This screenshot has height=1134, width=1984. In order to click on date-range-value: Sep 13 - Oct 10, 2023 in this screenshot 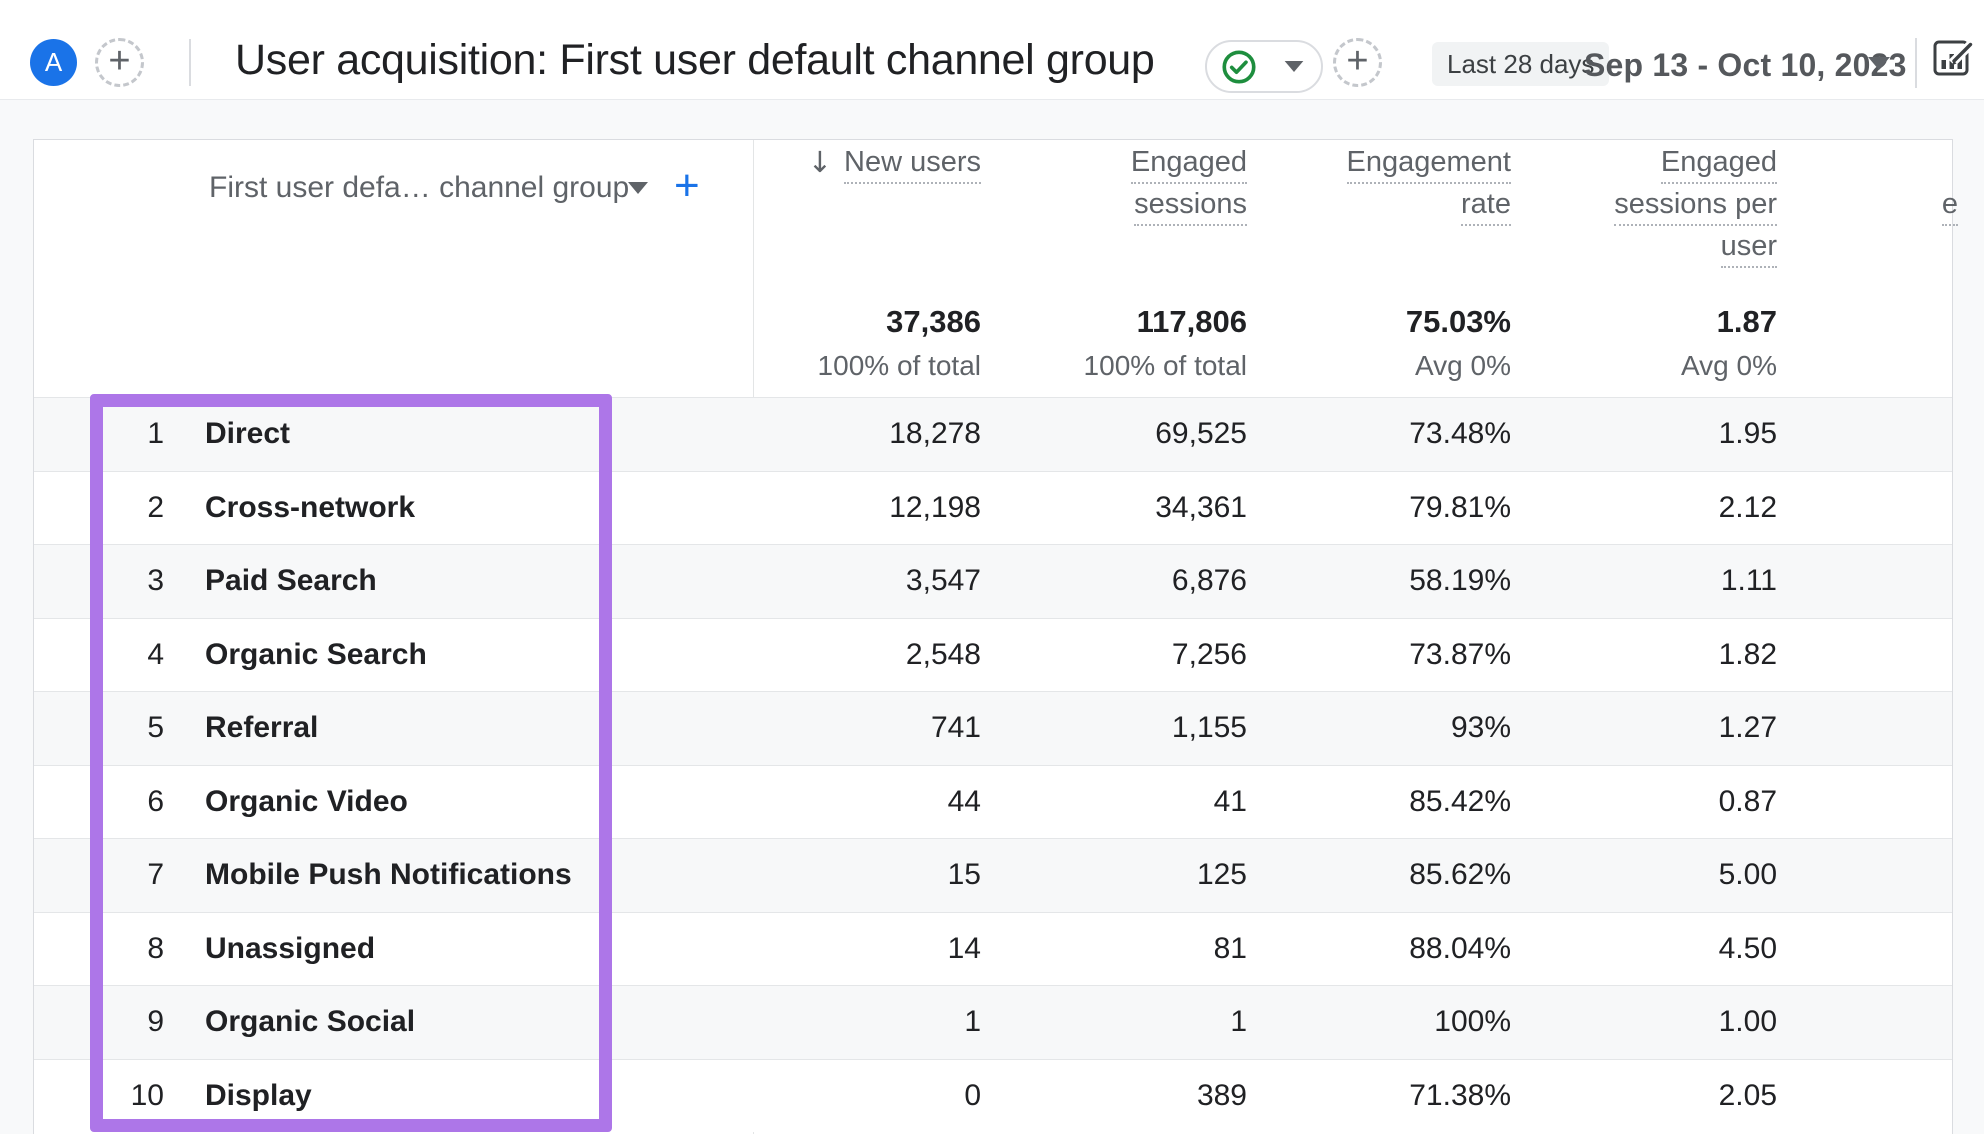, I will do `click(1745, 65)`.